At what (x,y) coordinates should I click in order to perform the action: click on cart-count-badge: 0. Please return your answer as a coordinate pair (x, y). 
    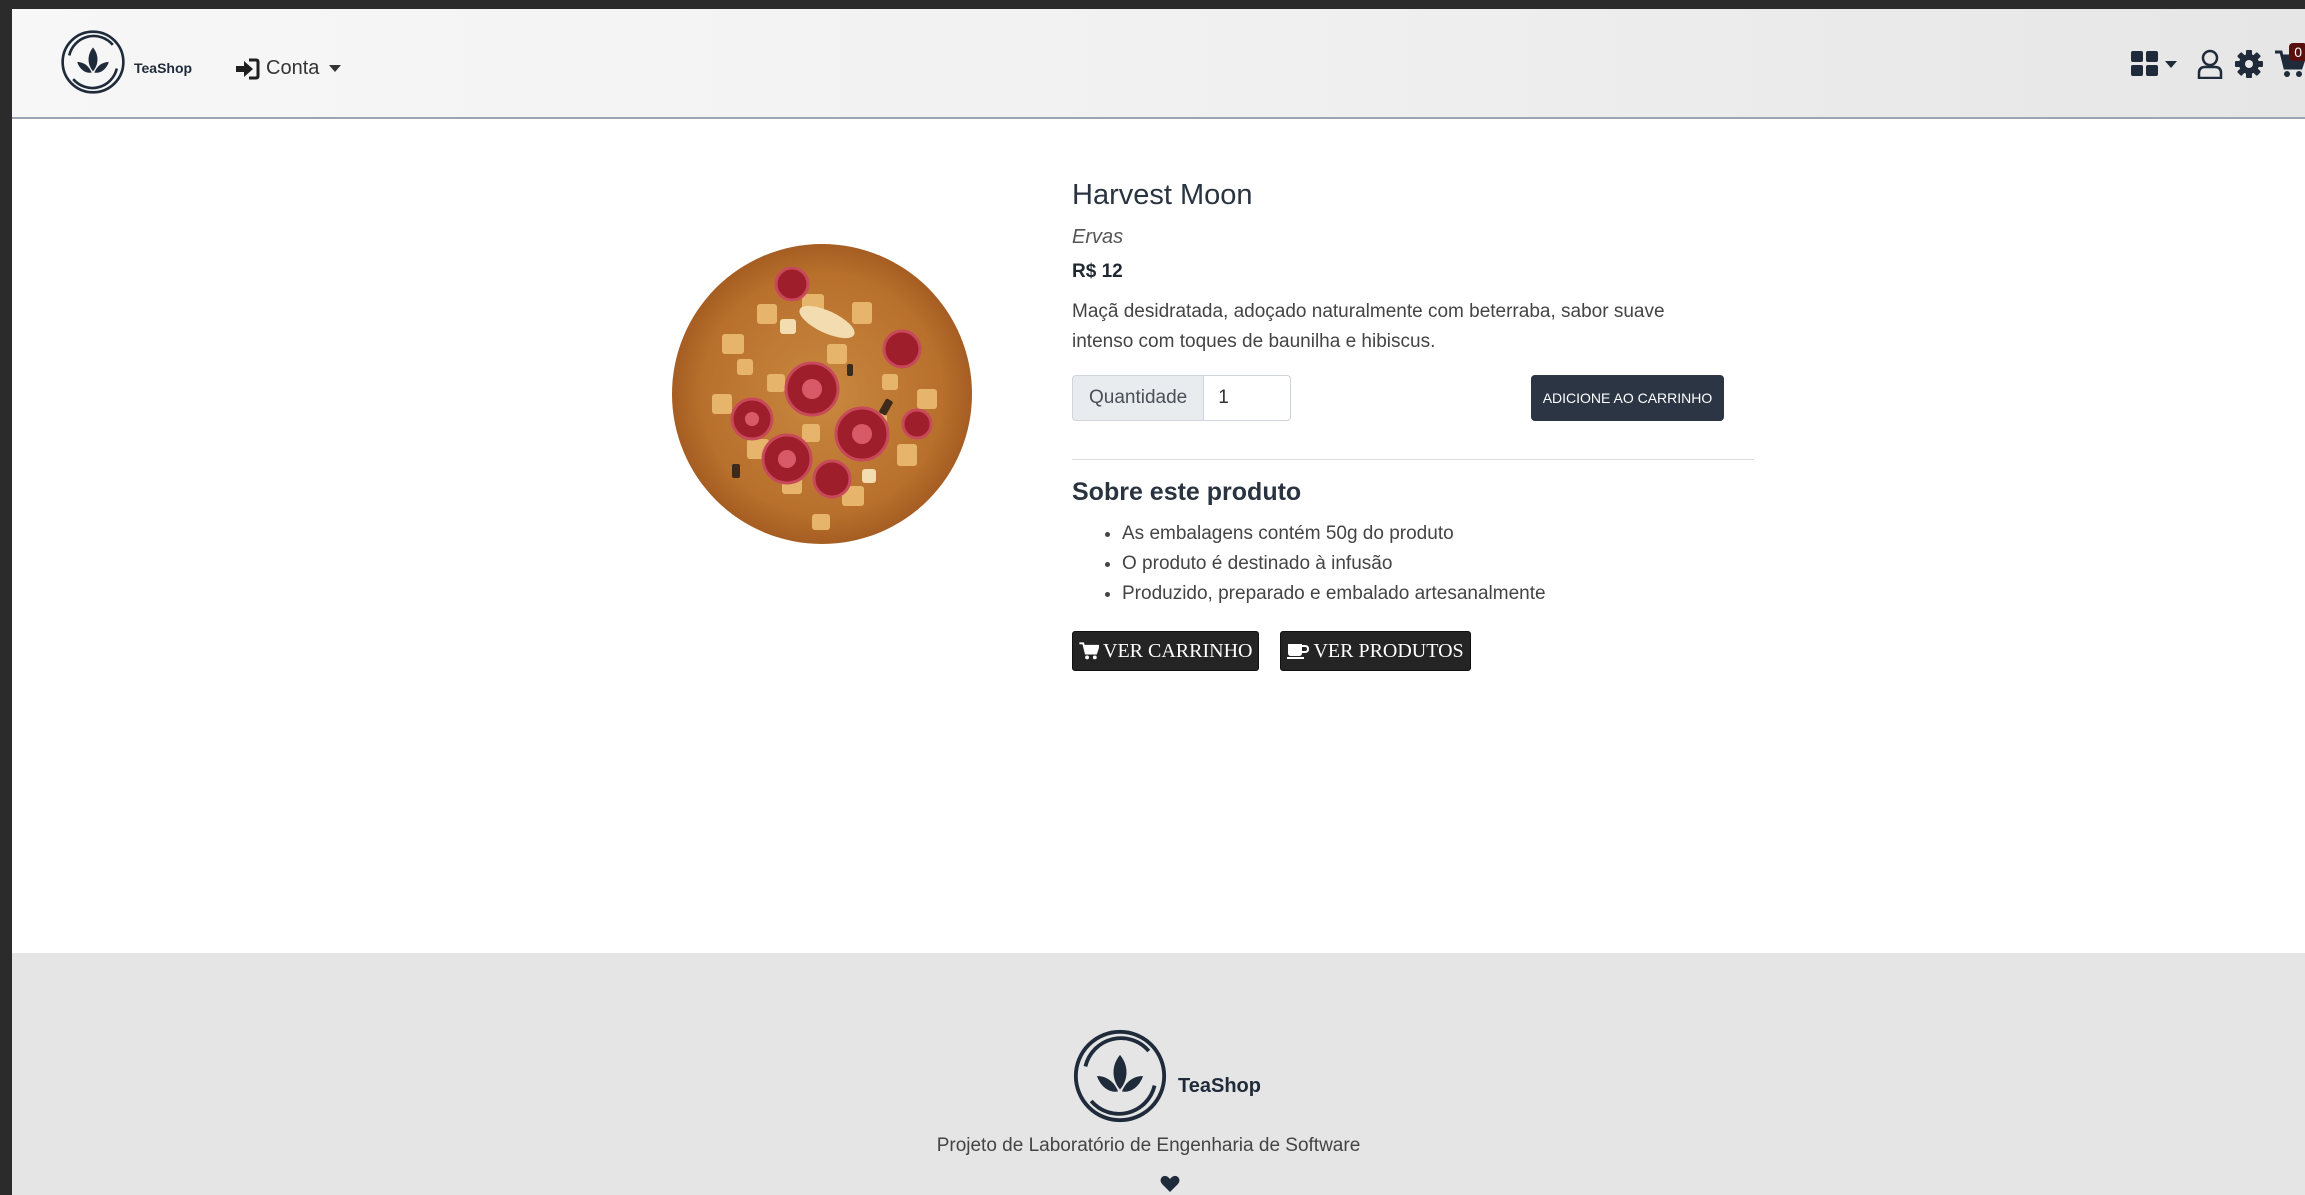
    Looking at the image, I should click on (2297, 52).